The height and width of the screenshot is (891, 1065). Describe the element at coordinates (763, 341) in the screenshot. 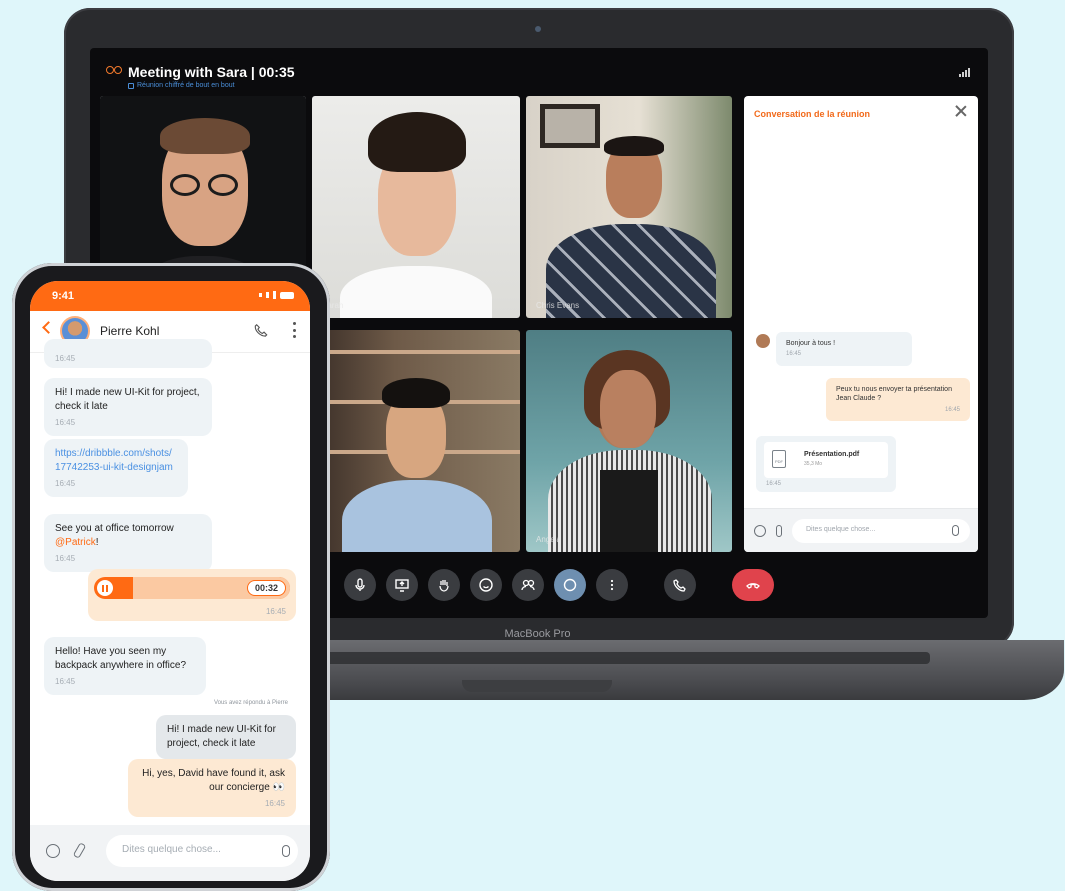

I see `avatar` at that location.